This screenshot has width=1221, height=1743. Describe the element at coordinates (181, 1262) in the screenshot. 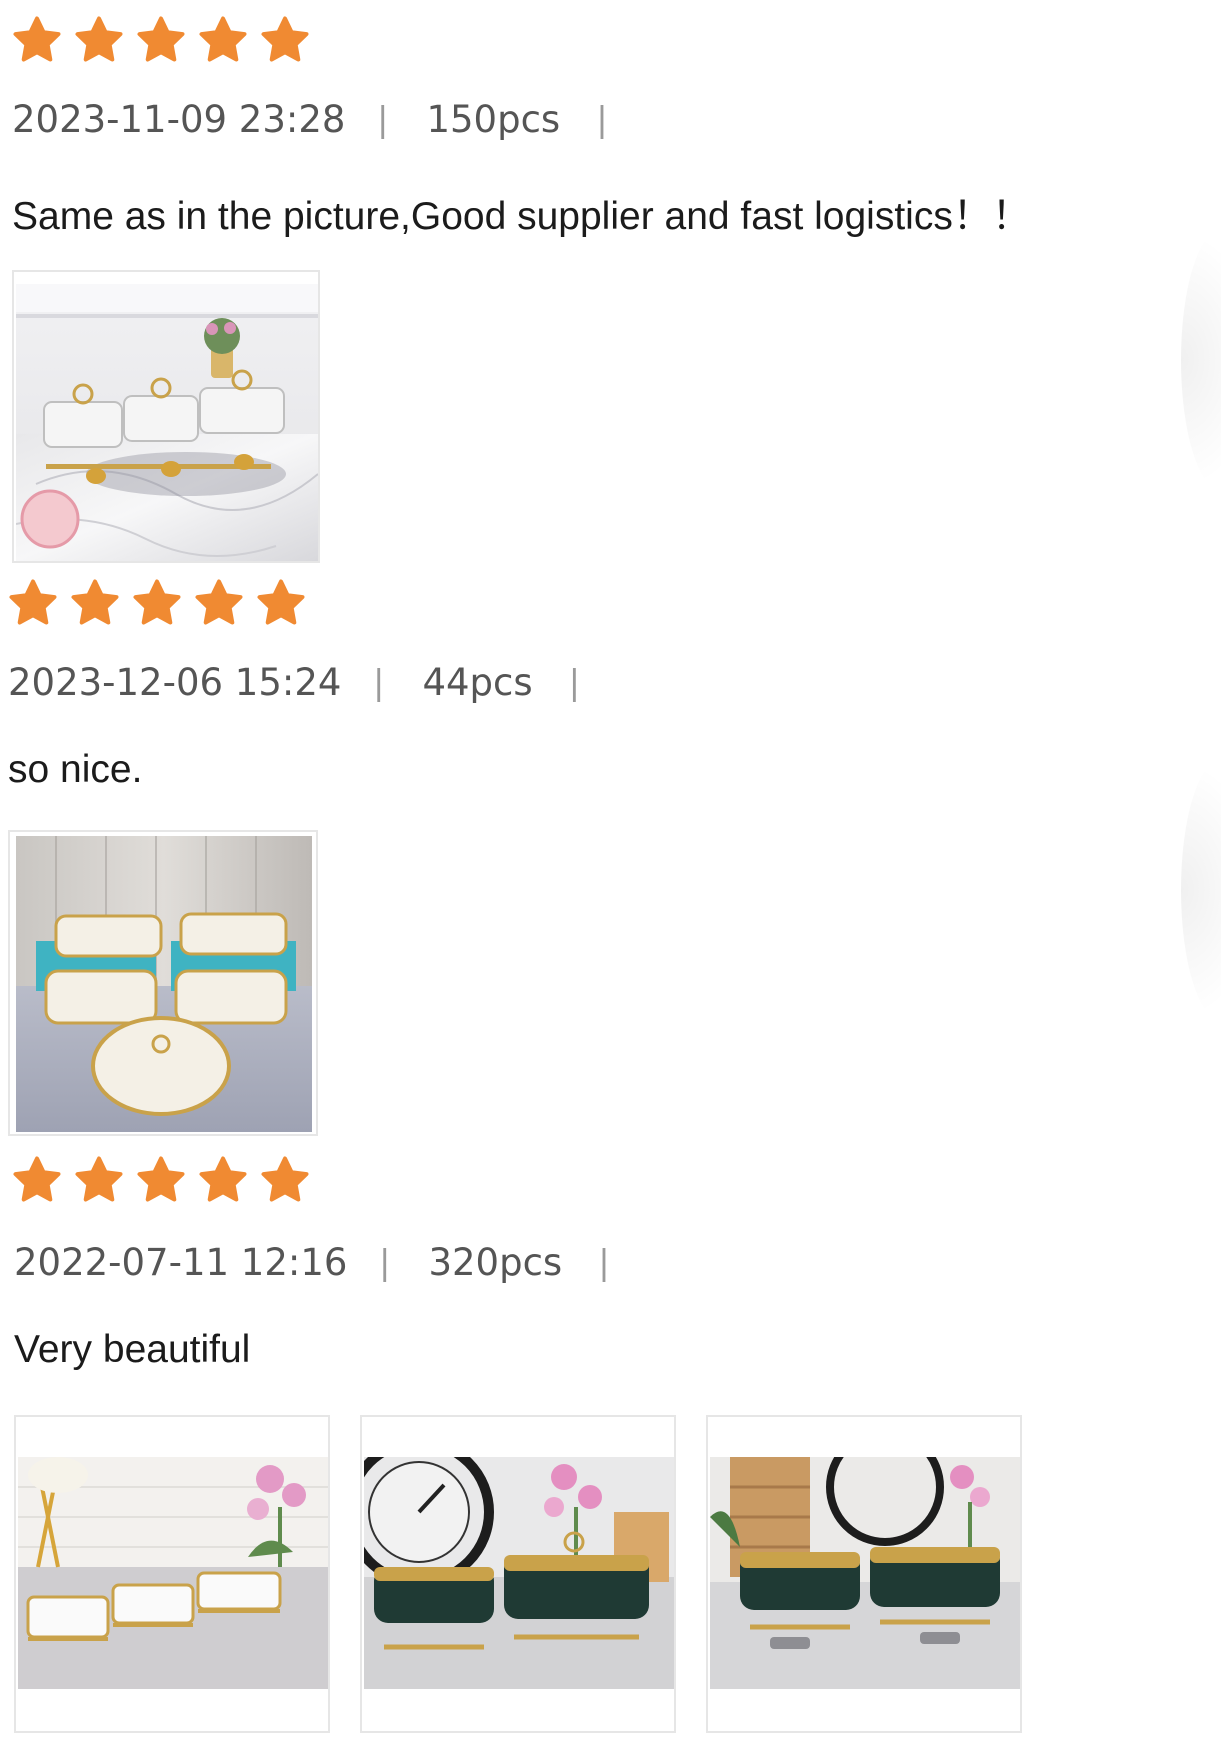

I see `review-date: 2022-07-11 12:16` at that location.